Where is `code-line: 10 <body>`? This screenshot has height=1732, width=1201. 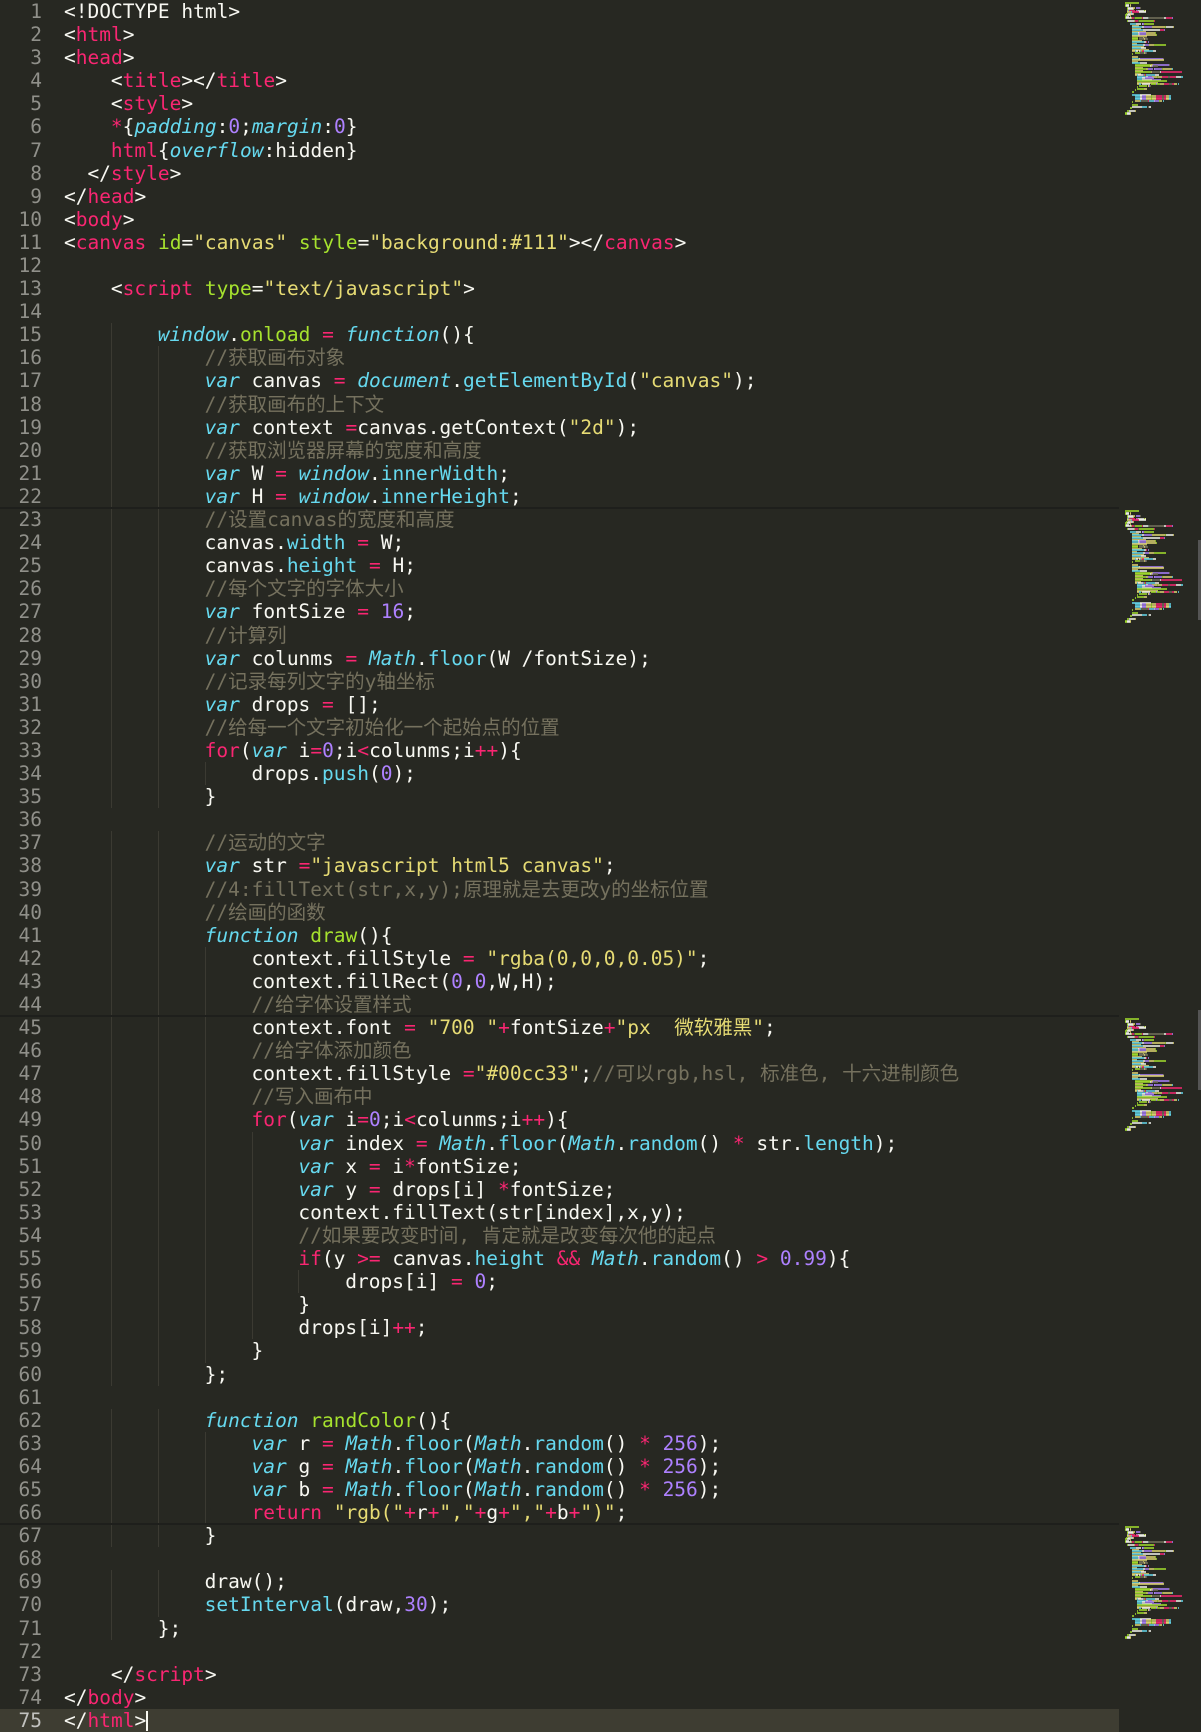
code-line: 10 <body> is located at coordinates (600, 219).